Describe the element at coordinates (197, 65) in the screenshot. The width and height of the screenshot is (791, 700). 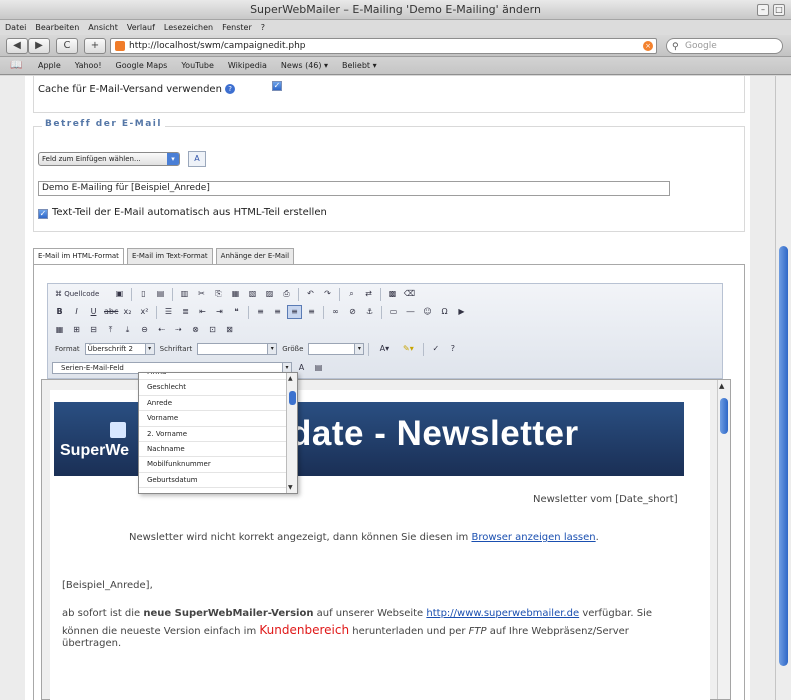
I see `bookmark-youtube: YouTube` at that location.